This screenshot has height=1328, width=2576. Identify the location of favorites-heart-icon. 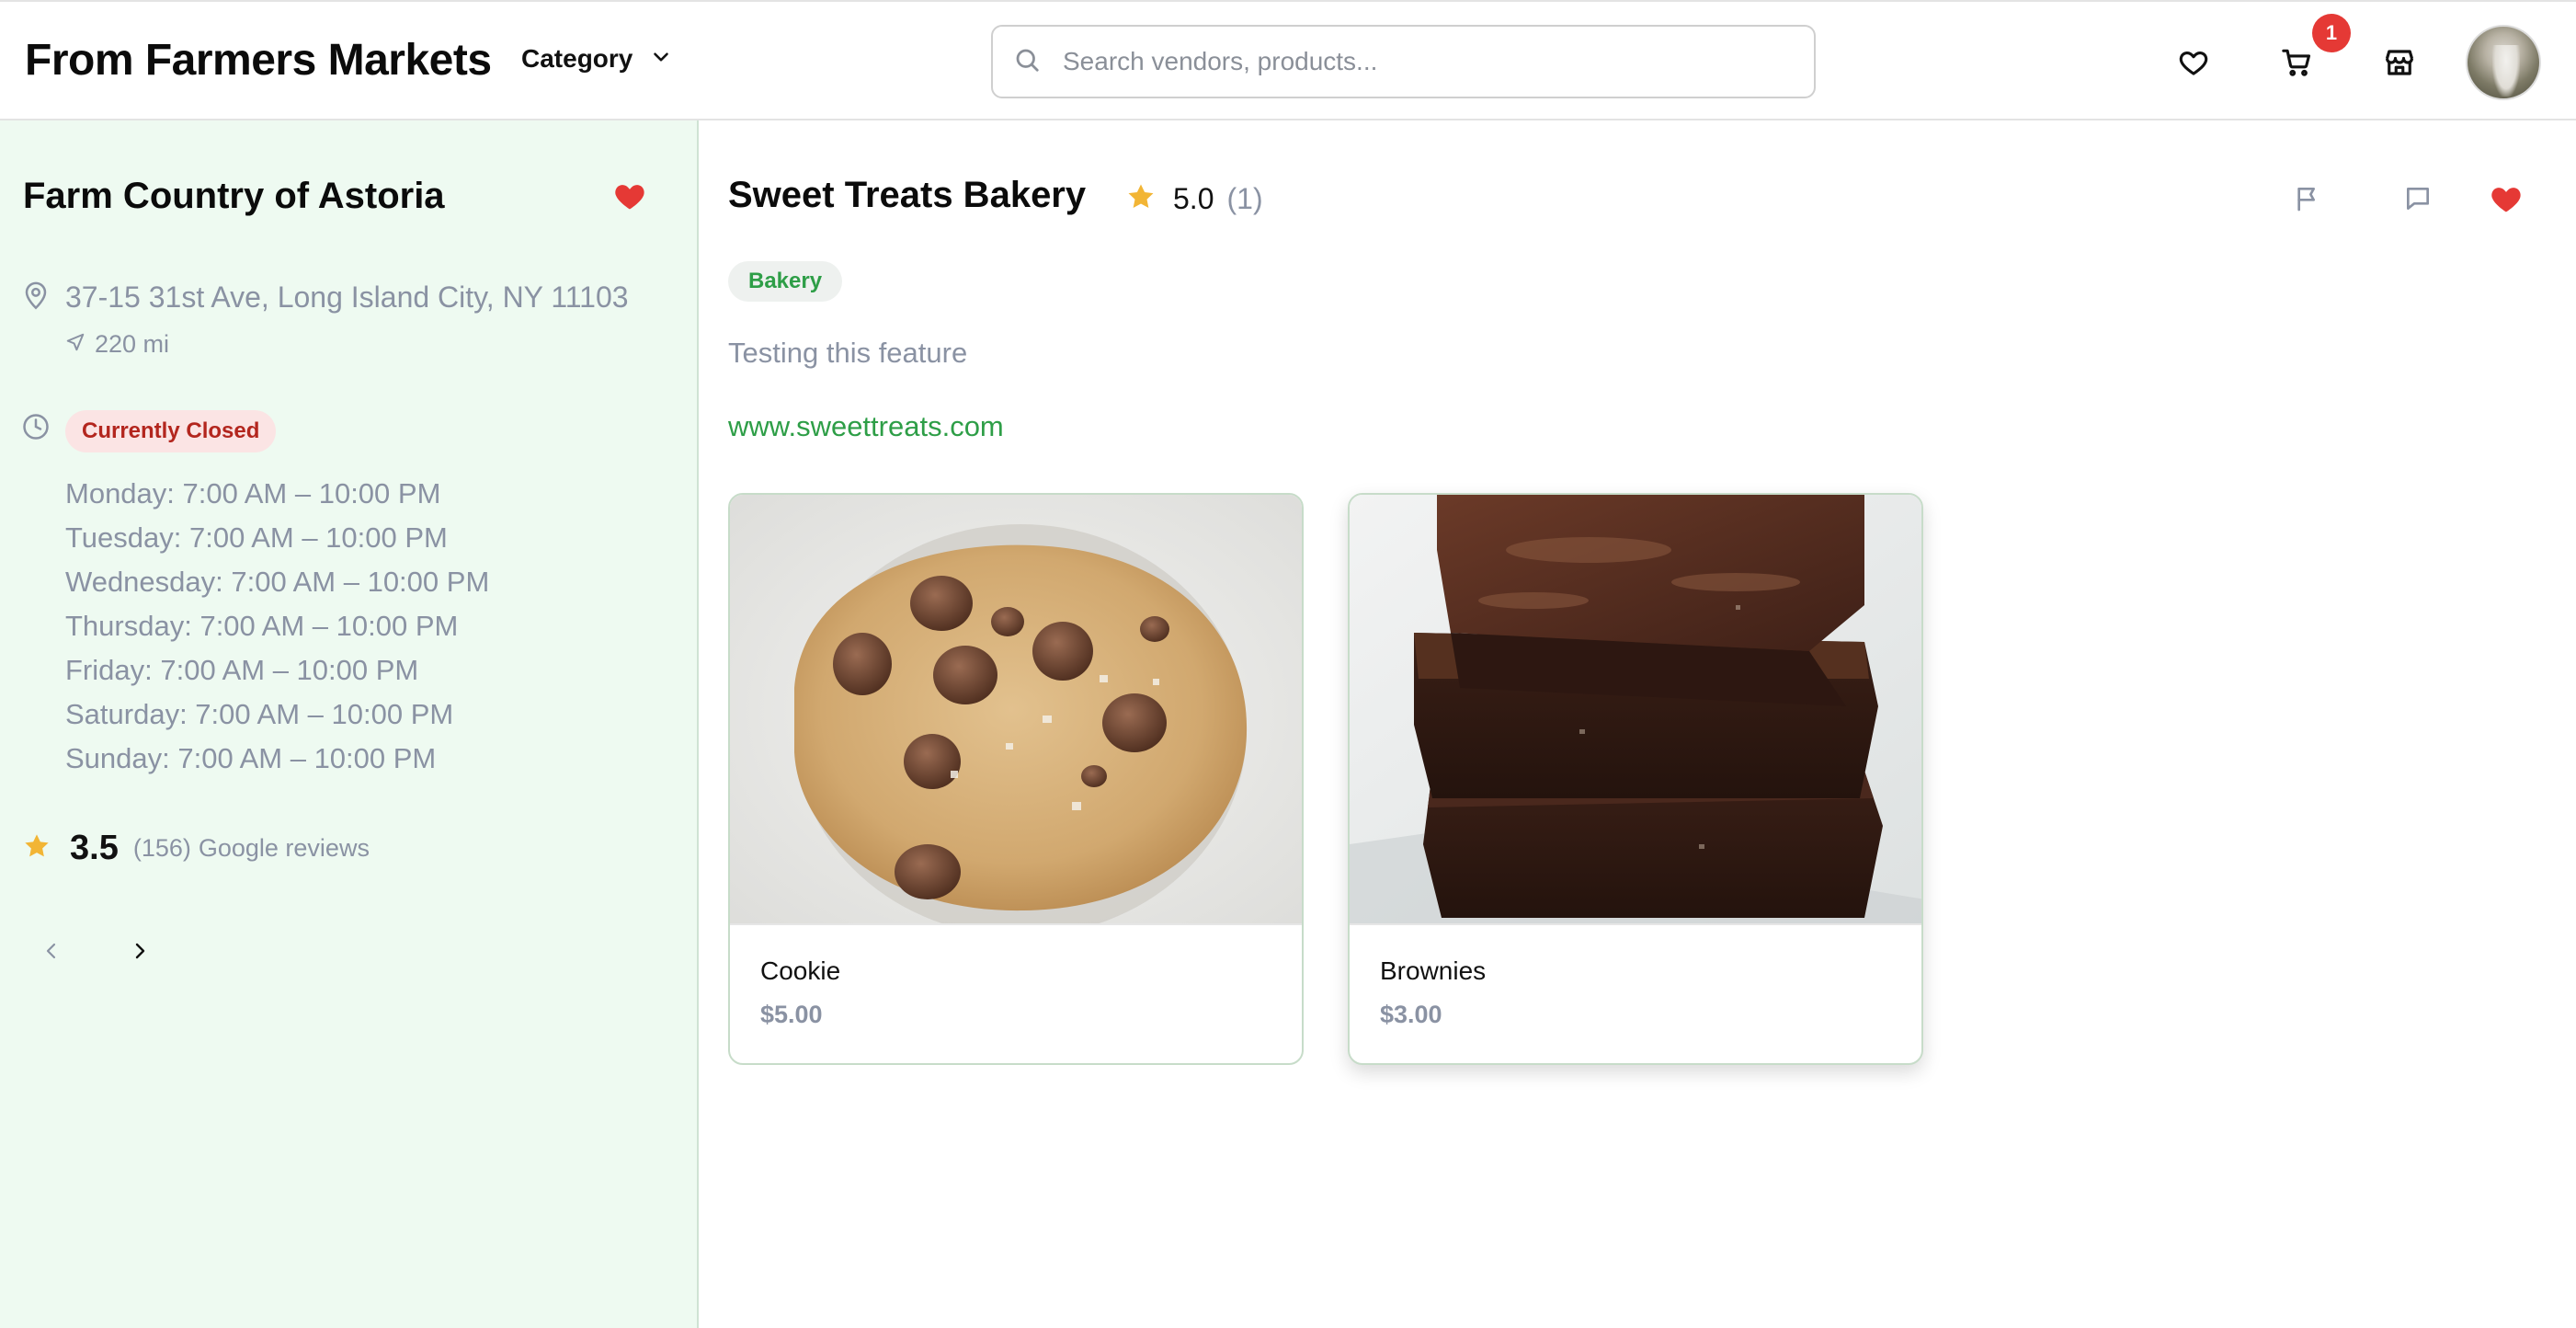
(2193, 62).